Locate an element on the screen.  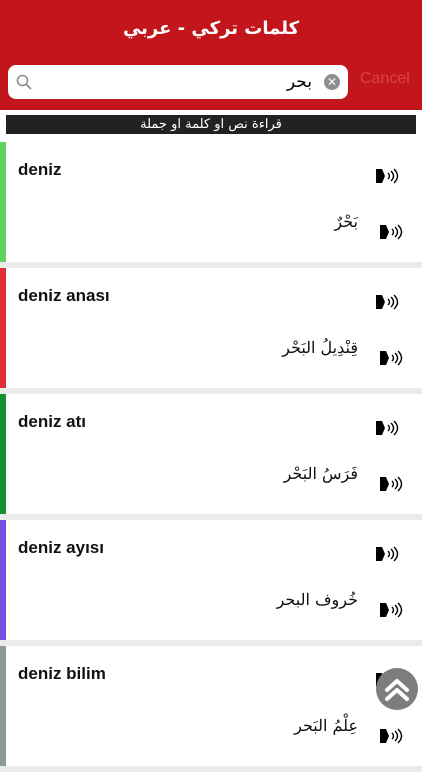
app-header: كلمات تركي - عربي is located at coordinates (211, 28).